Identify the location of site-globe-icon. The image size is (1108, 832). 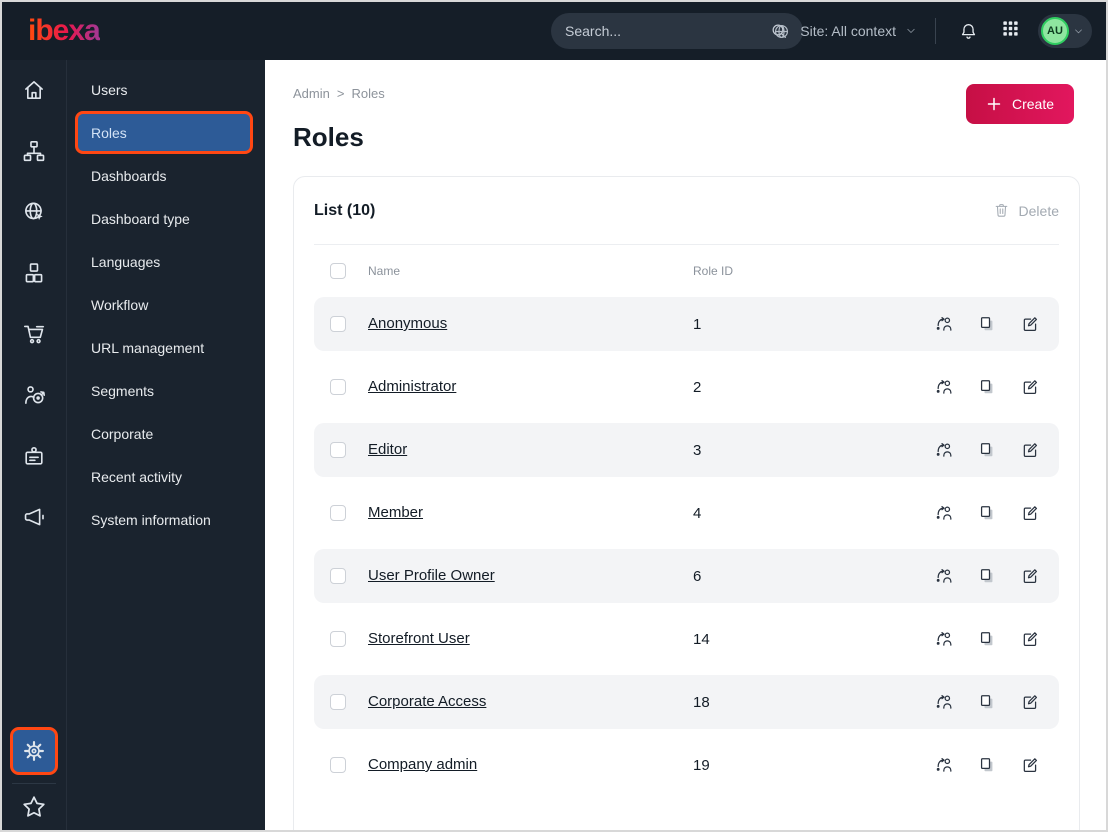
(34, 212).